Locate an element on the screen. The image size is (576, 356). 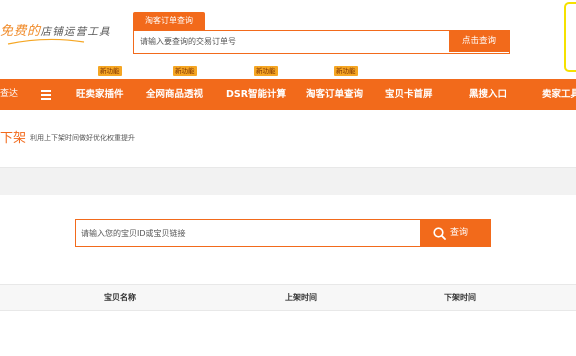
list-icon is located at coordinates (46, 95).